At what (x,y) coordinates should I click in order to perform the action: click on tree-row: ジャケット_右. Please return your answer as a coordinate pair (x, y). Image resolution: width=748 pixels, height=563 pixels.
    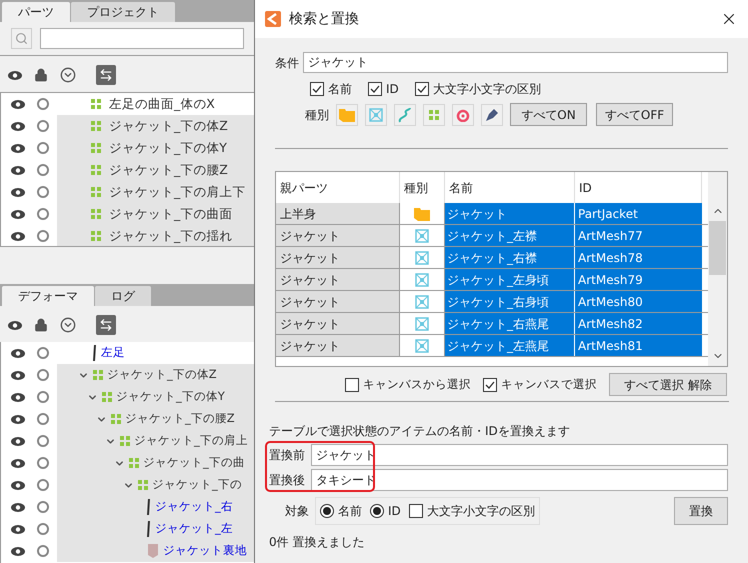
    Looking at the image, I should click on (156, 507).